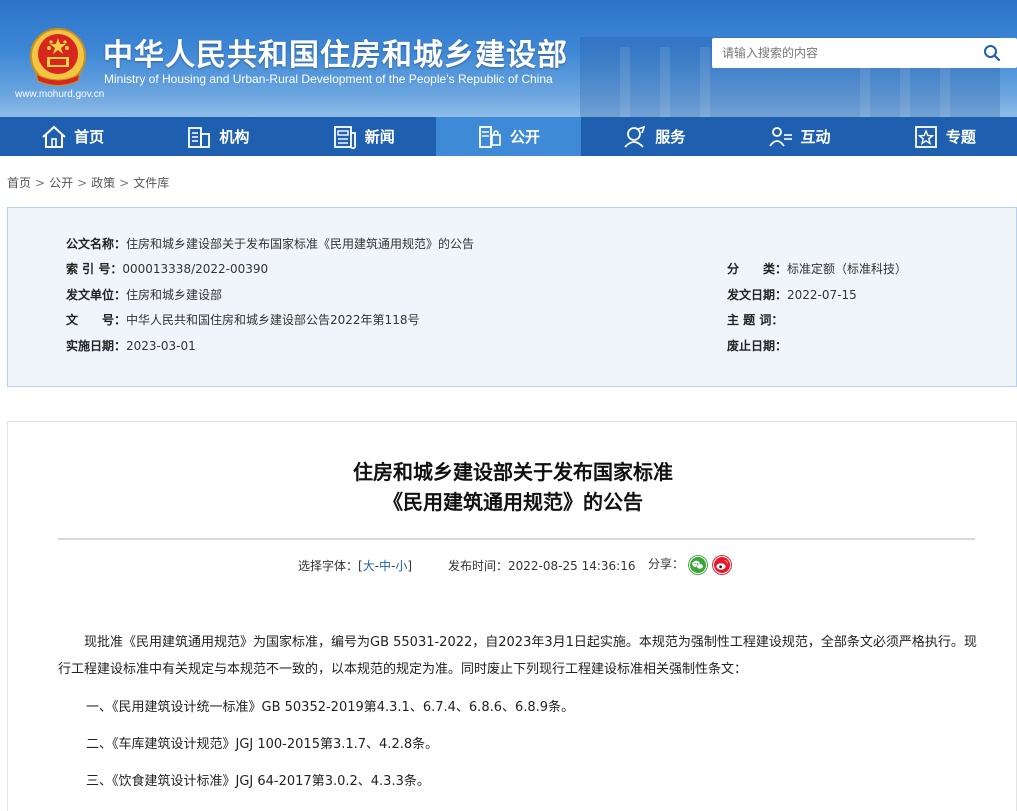 This screenshot has height=811, width=1017. I want to click on info-expiry-date: 废止日期：, so click(757, 345).